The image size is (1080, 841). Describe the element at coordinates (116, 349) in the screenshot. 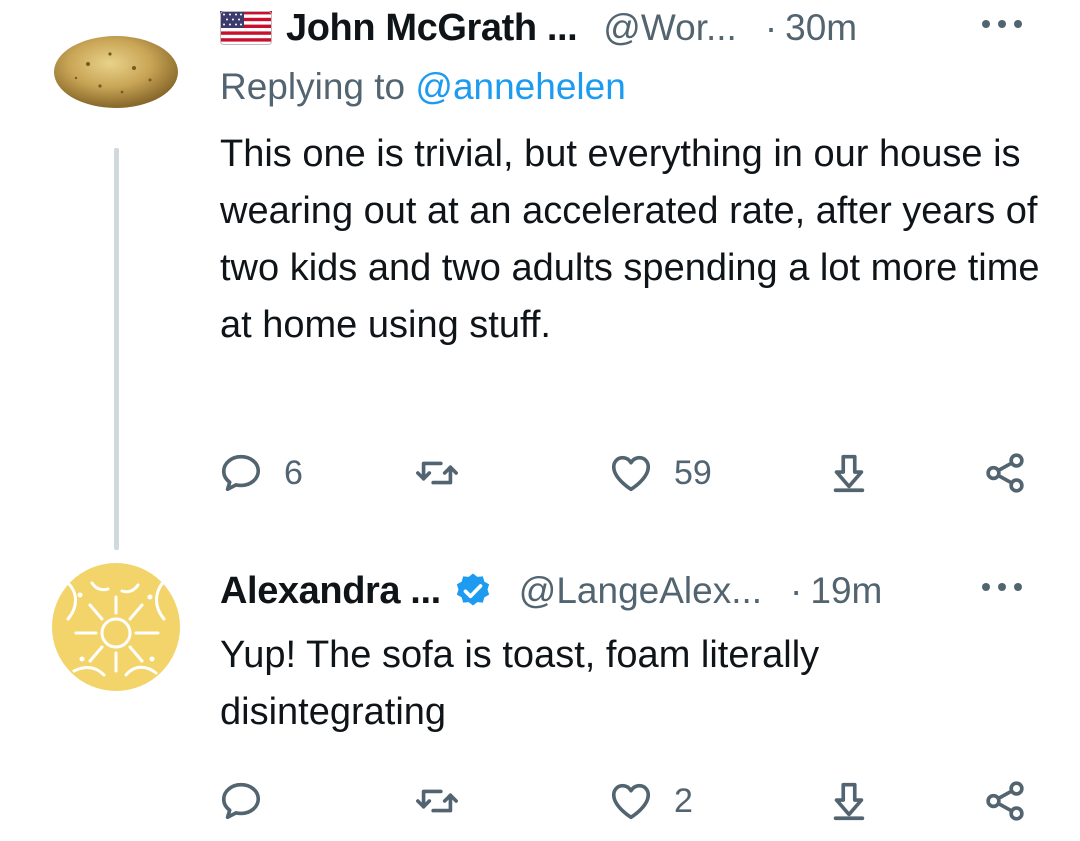

I see `thread-line` at that location.